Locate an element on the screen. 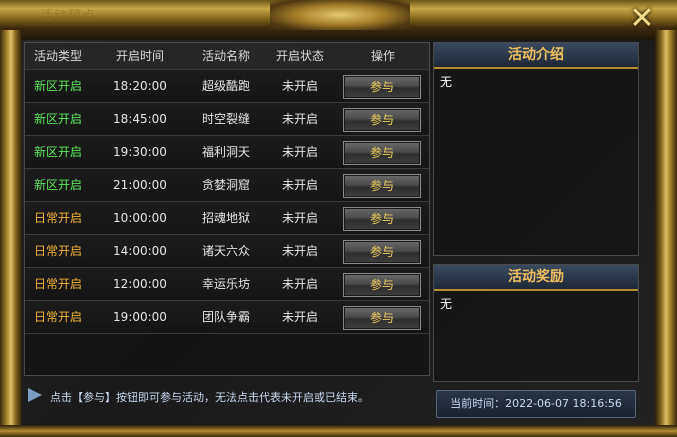 The height and width of the screenshot is (437, 677). activity-name: 幸运乐坊 is located at coordinates (225, 284).